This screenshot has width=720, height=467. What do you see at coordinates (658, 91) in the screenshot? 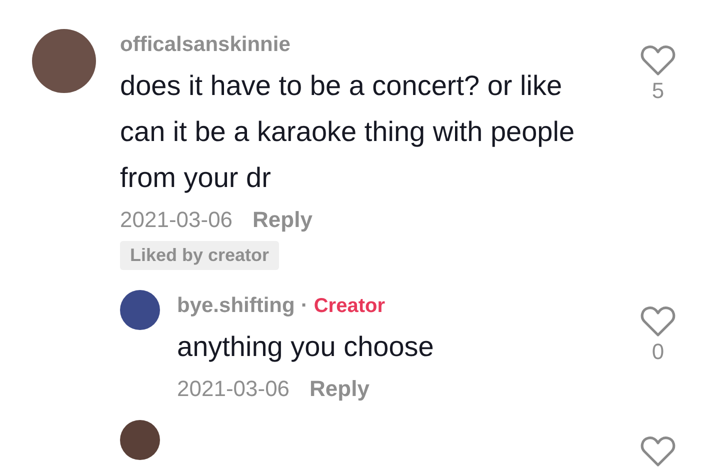
I see `like-count: 5` at bounding box center [658, 91].